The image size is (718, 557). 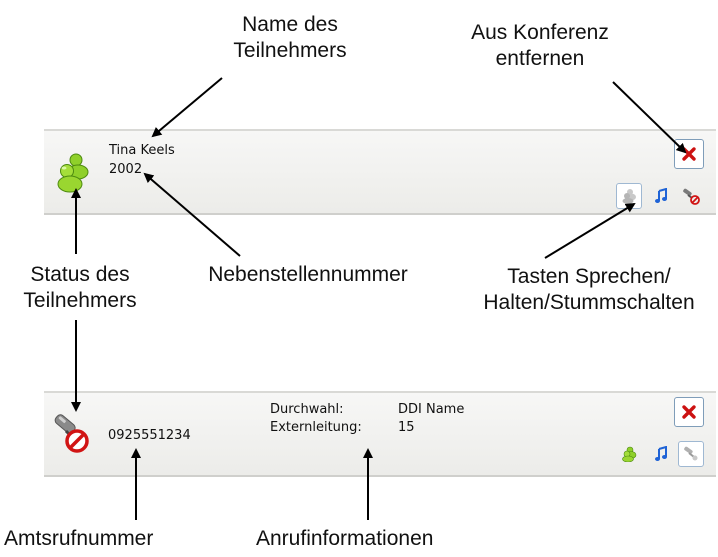 I want to click on arrow-to-extension, so click(x=192, y=214).